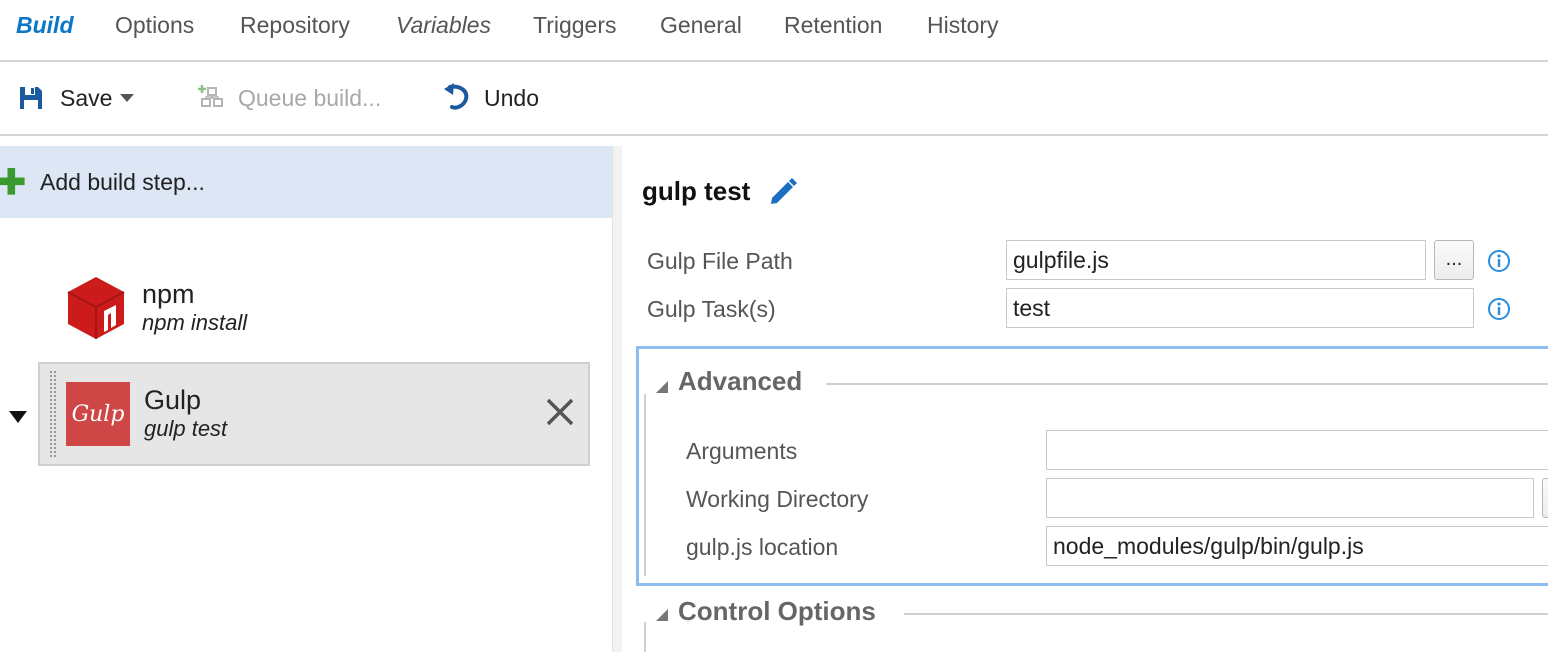 Image resolution: width=1548 pixels, height=652 pixels. Describe the element at coordinates (186, 428) in the screenshot. I see `step-subtitle: gulp test` at that location.